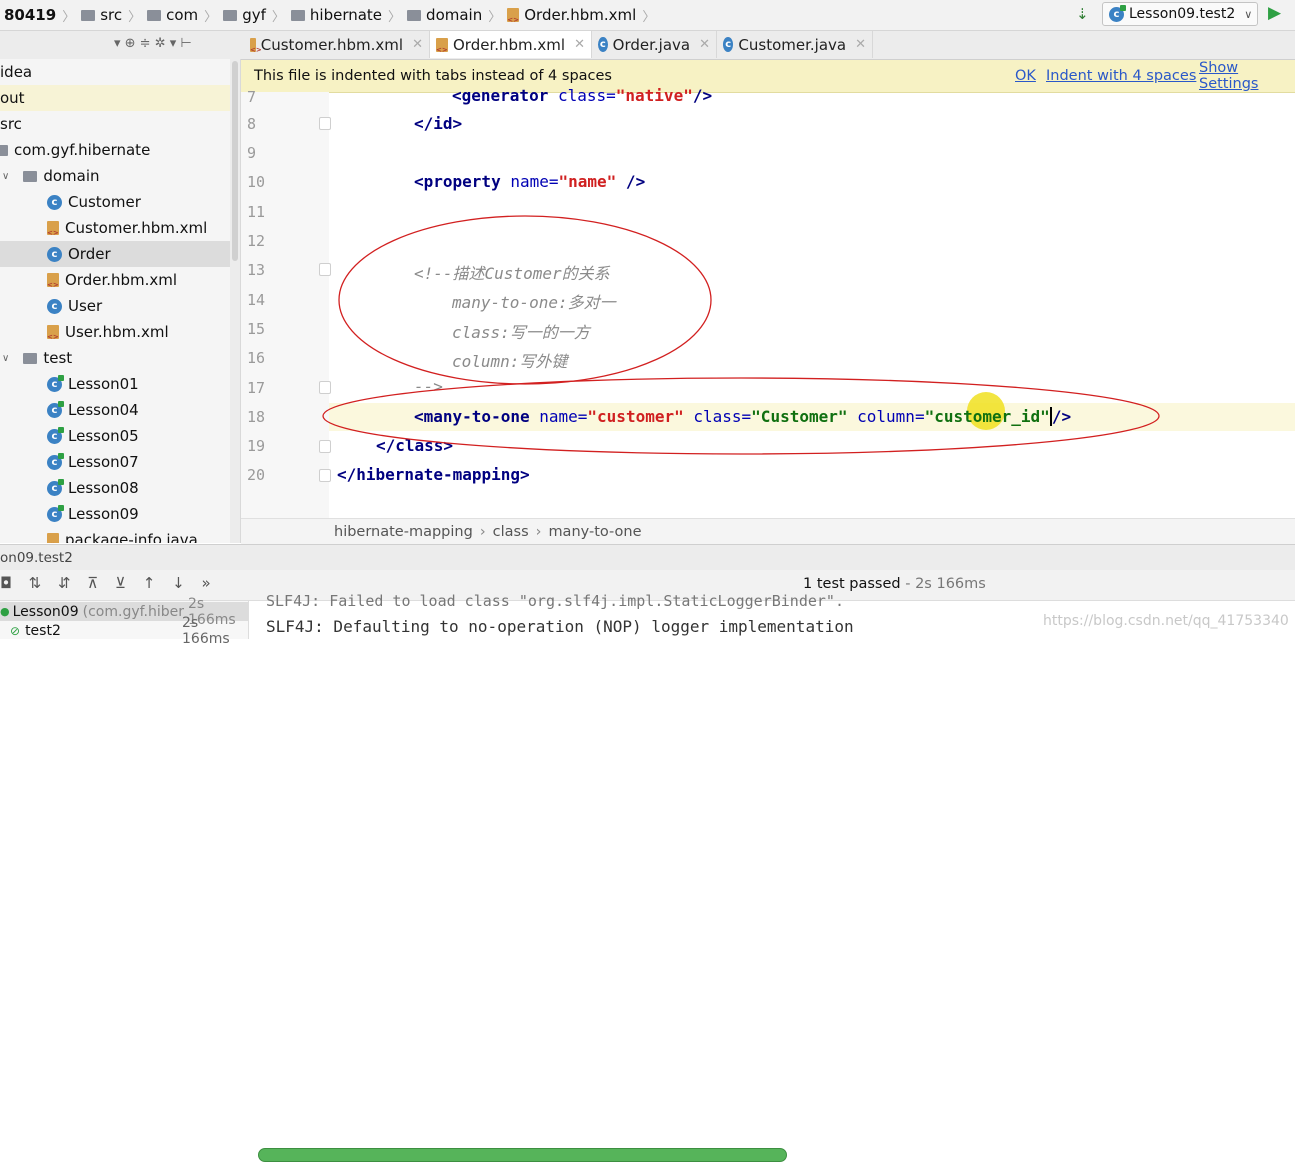 Image resolution: width=1295 pixels, height=1162 pixels. Describe the element at coordinates (120, 280) in the screenshot. I see `tree-item-order-hbm-xml: Order.hbm.xml` at that location.